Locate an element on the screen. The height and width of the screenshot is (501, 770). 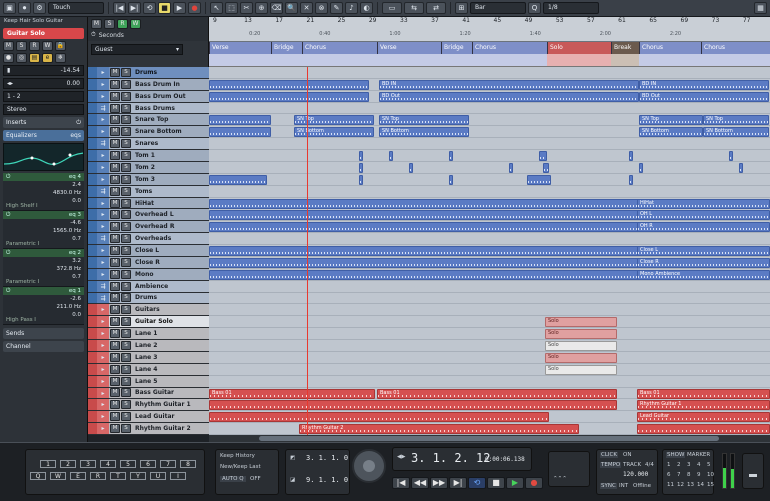
cycle-button: ⟲ is located at coordinates (149, 8).